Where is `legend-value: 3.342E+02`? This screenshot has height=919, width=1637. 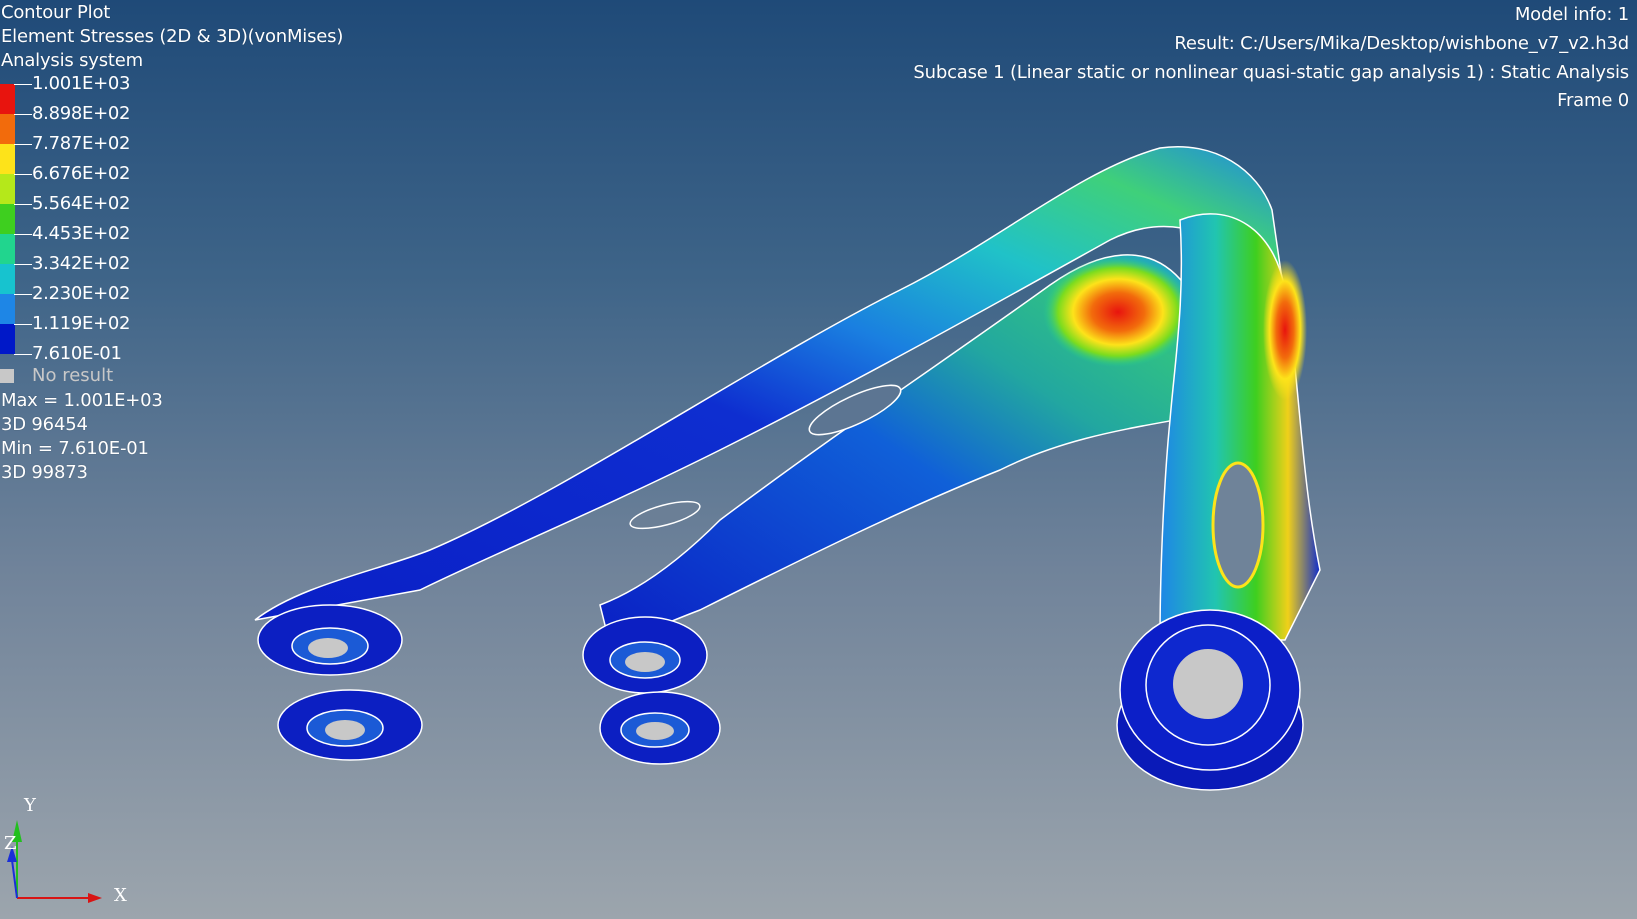 legend-value: 3.342E+02 is located at coordinates (81, 263).